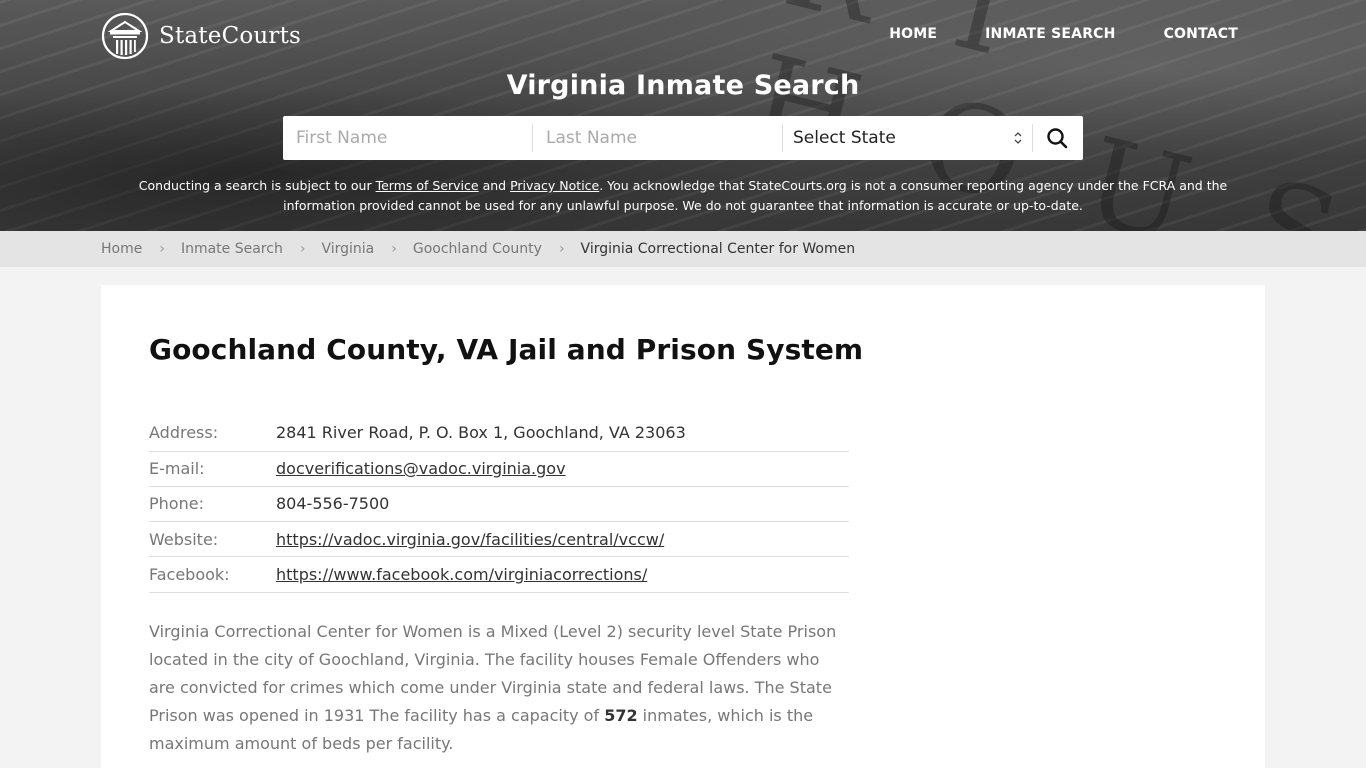 The height and width of the screenshot is (768, 1366). Describe the element at coordinates (408, 138) in the screenshot. I see `first-name-input` at that location.